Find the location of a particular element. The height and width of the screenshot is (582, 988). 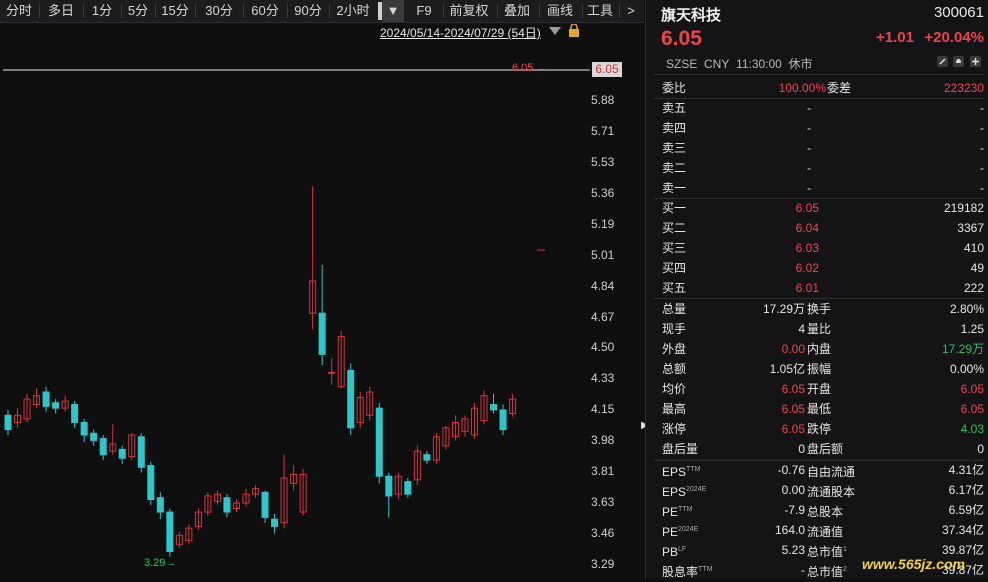

period-toolbar: 分时 多日 1分 5分 15分 30分 60分 90分 2小时 ▼ F9 前复权 叠加 画线 工具 > is located at coordinates (322, 11).